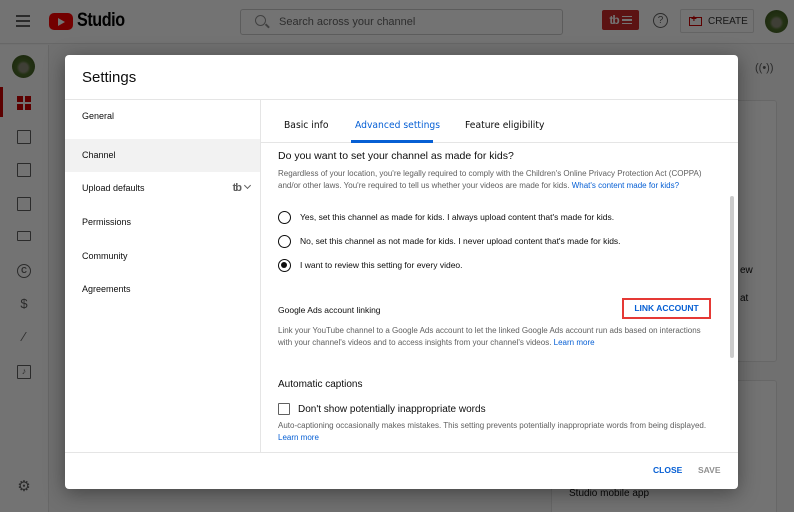 Image resolution: width=794 pixels, height=512 pixels. What do you see at coordinates (162, 116) in the screenshot?
I see `sidebar-item-general: General` at bounding box center [162, 116].